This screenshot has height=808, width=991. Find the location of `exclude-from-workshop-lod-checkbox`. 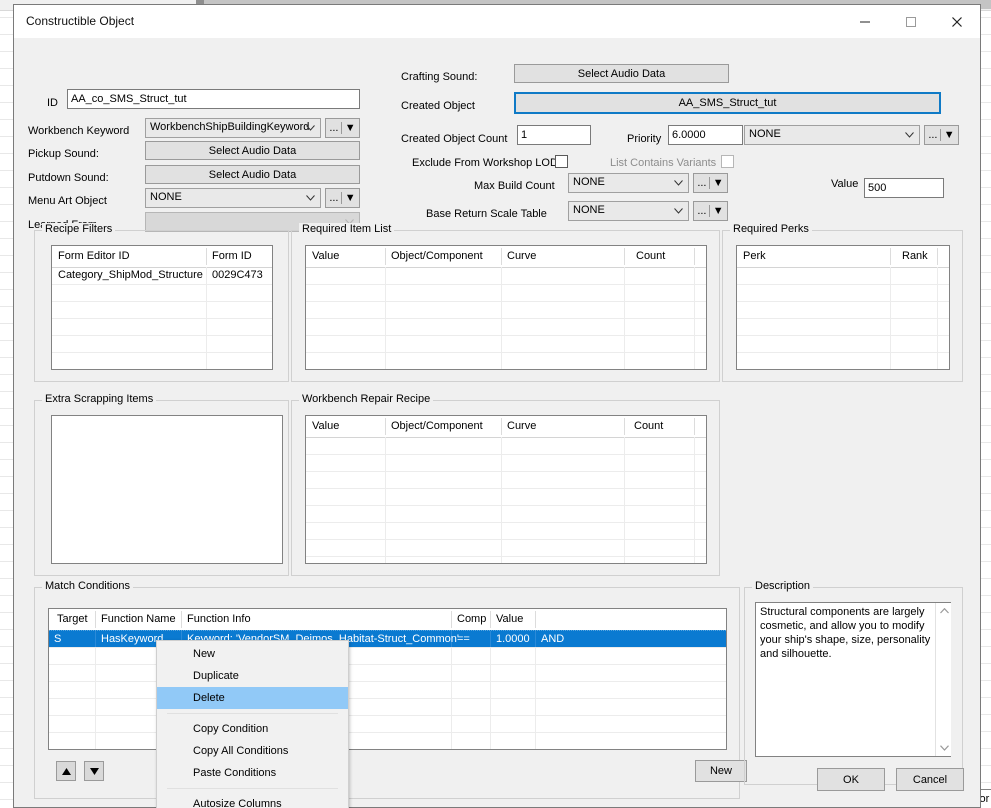

exclude-from-workshop-lod-checkbox is located at coordinates (561, 161).